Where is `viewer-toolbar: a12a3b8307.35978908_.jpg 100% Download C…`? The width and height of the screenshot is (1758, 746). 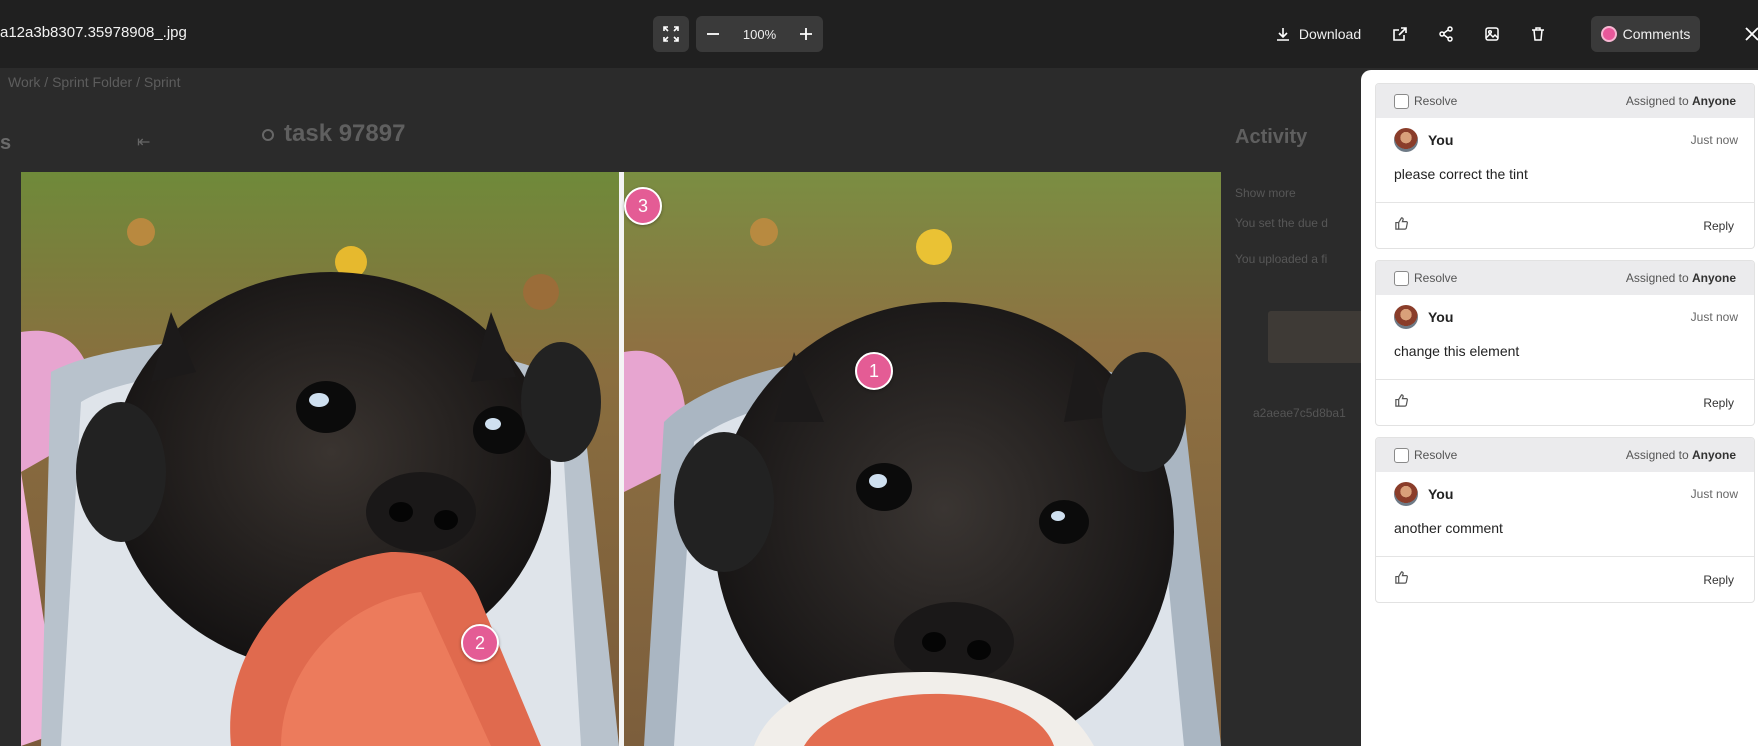
viewer-toolbar: a12a3b8307.35978908_.jpg 100% Download C… is located at coordinates (879, 34).